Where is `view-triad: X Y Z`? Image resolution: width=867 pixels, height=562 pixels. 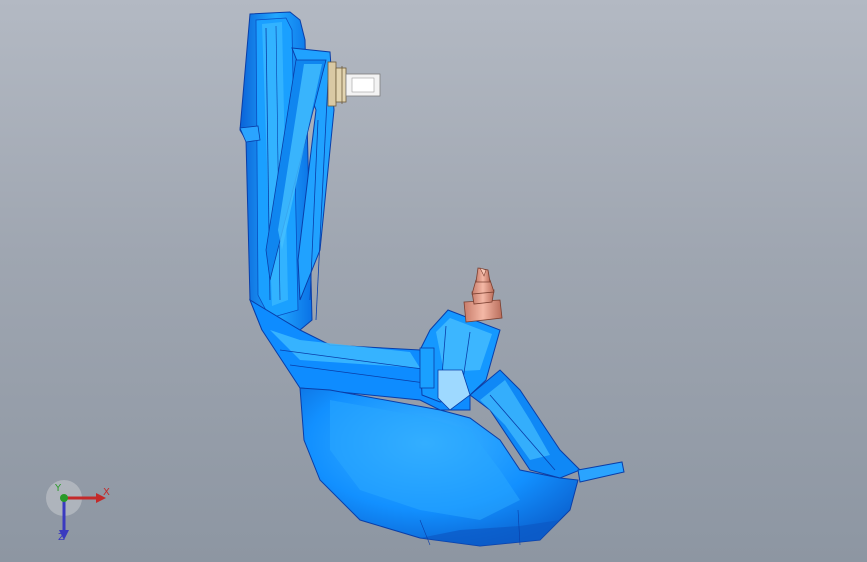
view-triad: X Y Z is located at coordinates (80, 513).